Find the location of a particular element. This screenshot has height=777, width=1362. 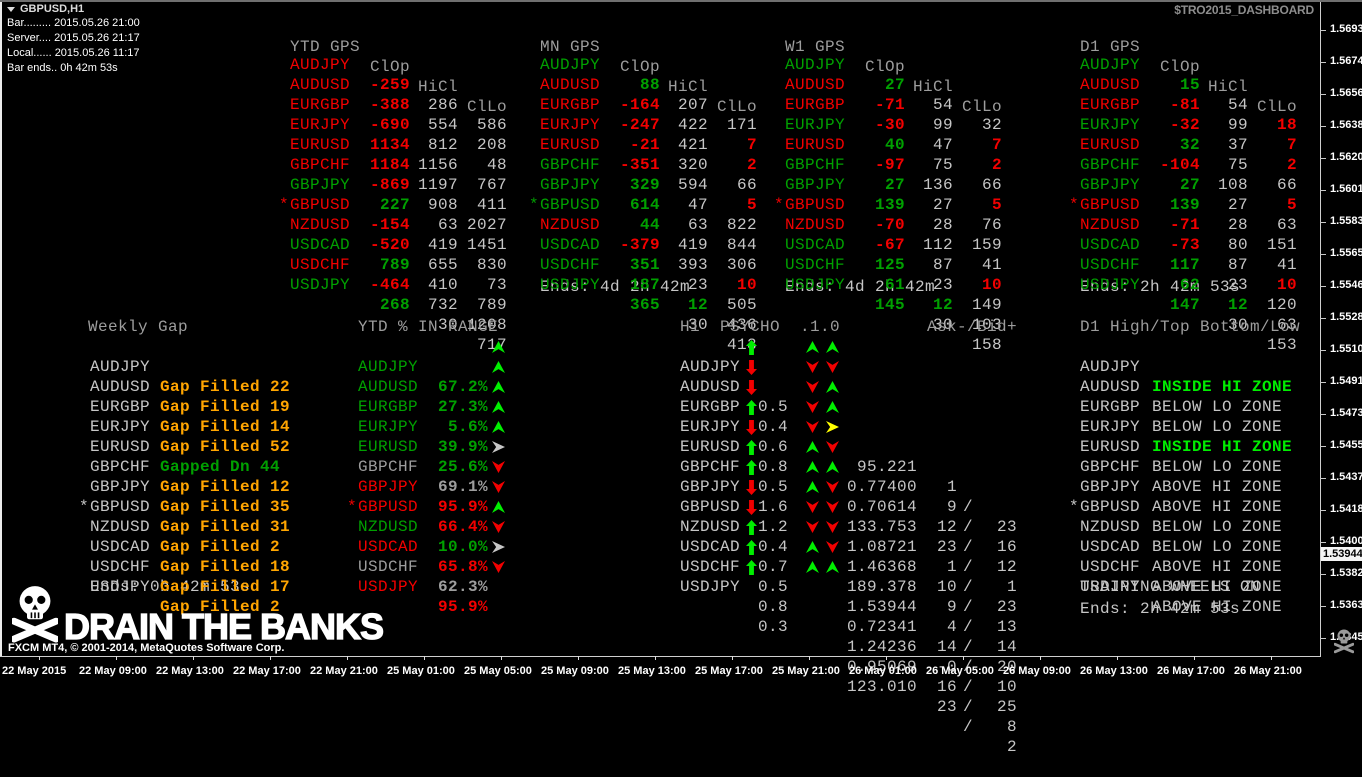

price-label: 1.54735 is located at coordinates (1346, 413).